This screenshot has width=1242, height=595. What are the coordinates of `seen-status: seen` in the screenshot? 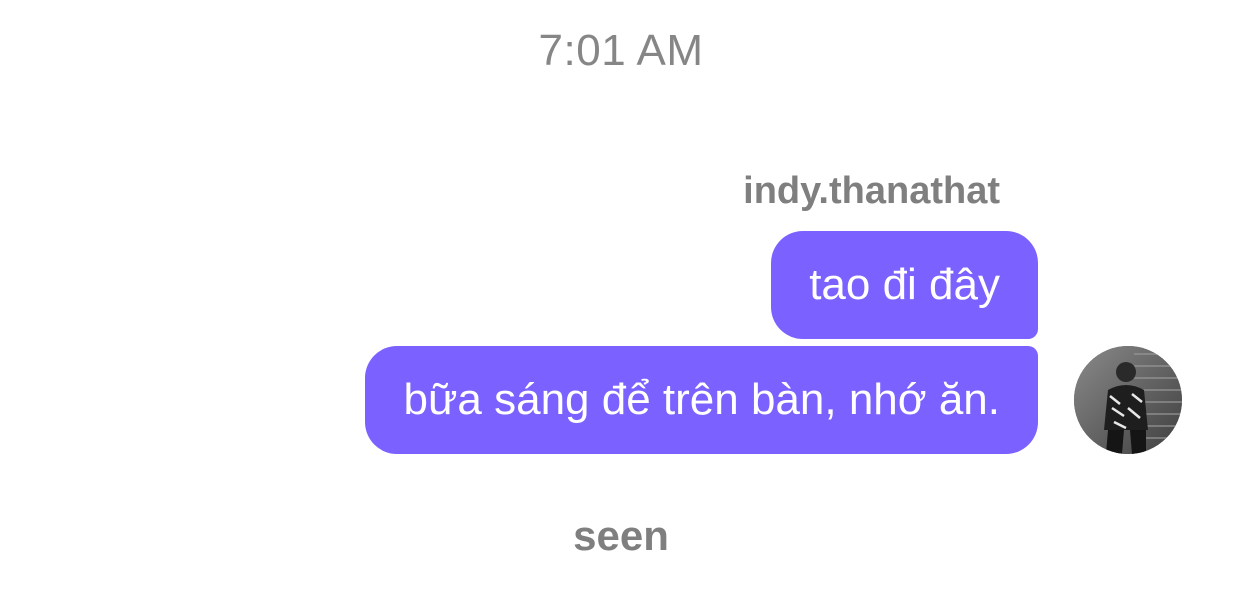 It's located at (621, 535).